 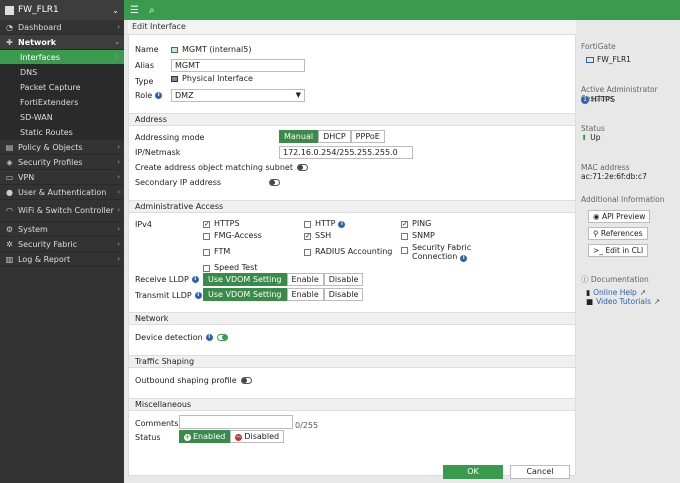 I want to click on vpn-icon: ▭, so click(x=9, y=177).